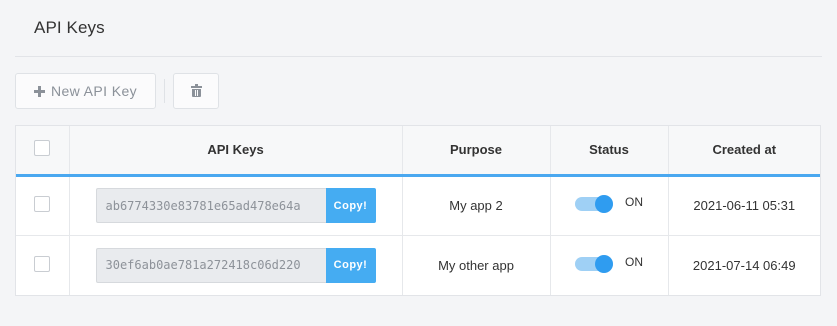 The image size is (837, 326). What do you see at coordinates (476, 205) in the screenshot?
I see `purpose-cell: My app 2` at bounding box center [476, 205].